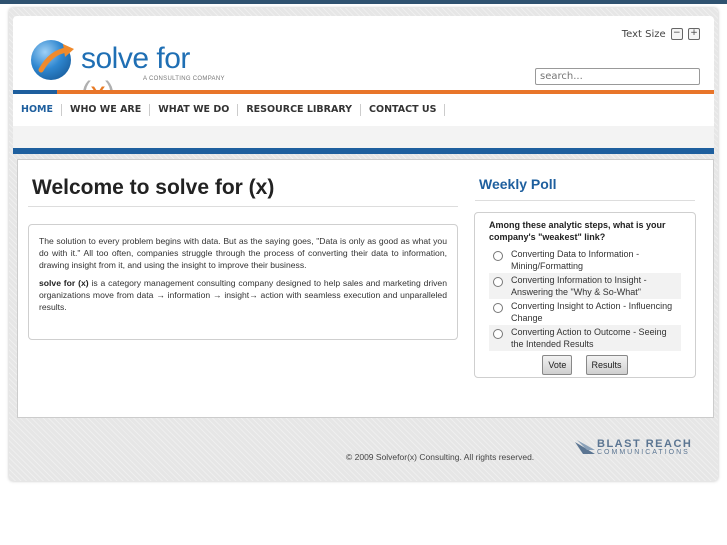  Describe the element at coordinates (300, 110) in the screenshot. I see `nav-item-resource-library: RESOURCE LIBRARY` at that location.